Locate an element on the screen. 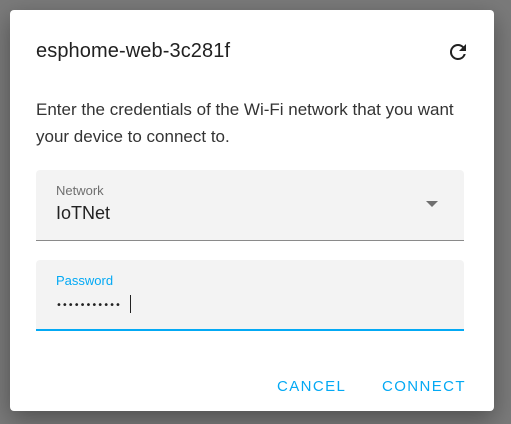 The height and width of the screenshot is (424, 511). cancel-button: CANCEL is located at coordinates (311, 386).